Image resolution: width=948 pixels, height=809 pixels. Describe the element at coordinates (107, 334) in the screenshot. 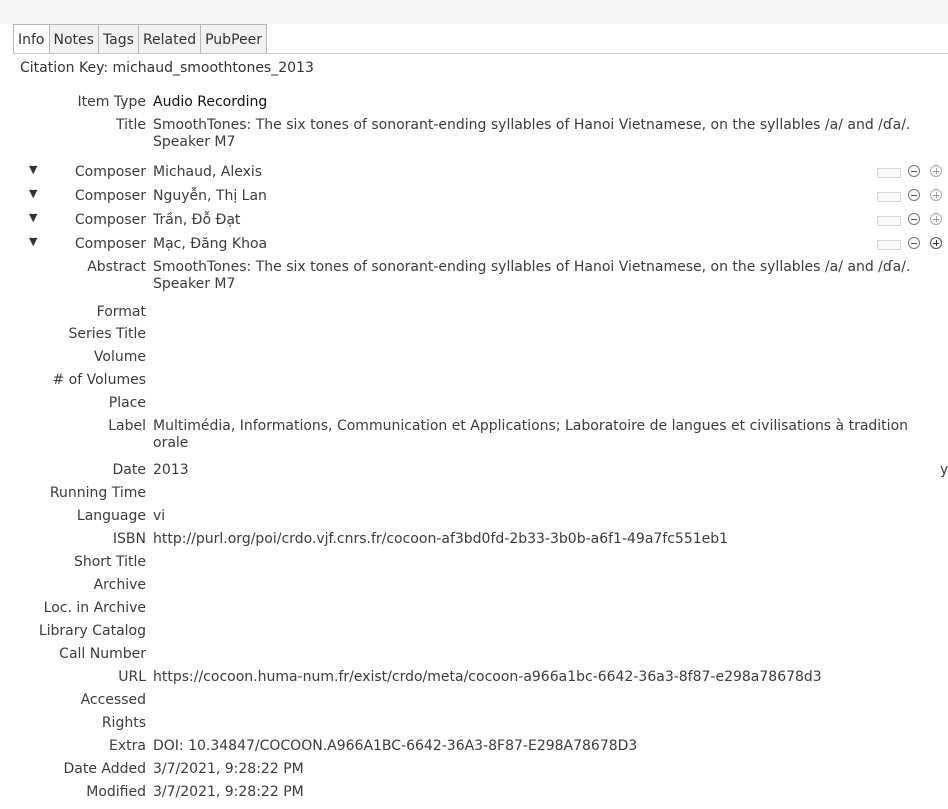

I see `field-label: Series Title` at that location.